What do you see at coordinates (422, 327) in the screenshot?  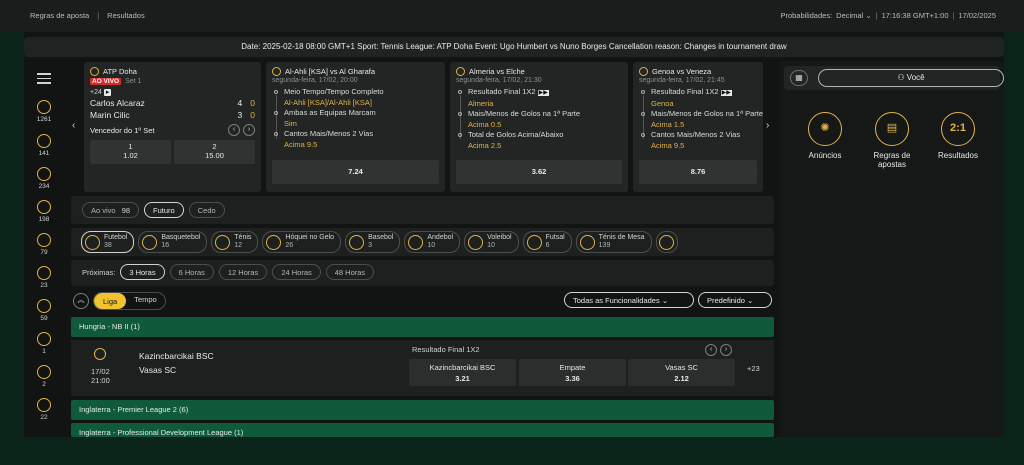 I see `league-header: Hungria - NB II (1)` at bounding box center [422, 327].